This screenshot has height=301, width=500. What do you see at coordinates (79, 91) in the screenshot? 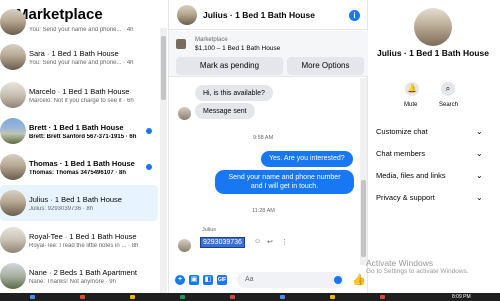
I see `conversation-name: Marcelo · 1 Bed 1 Bath House` at bounding box center [79, 91].